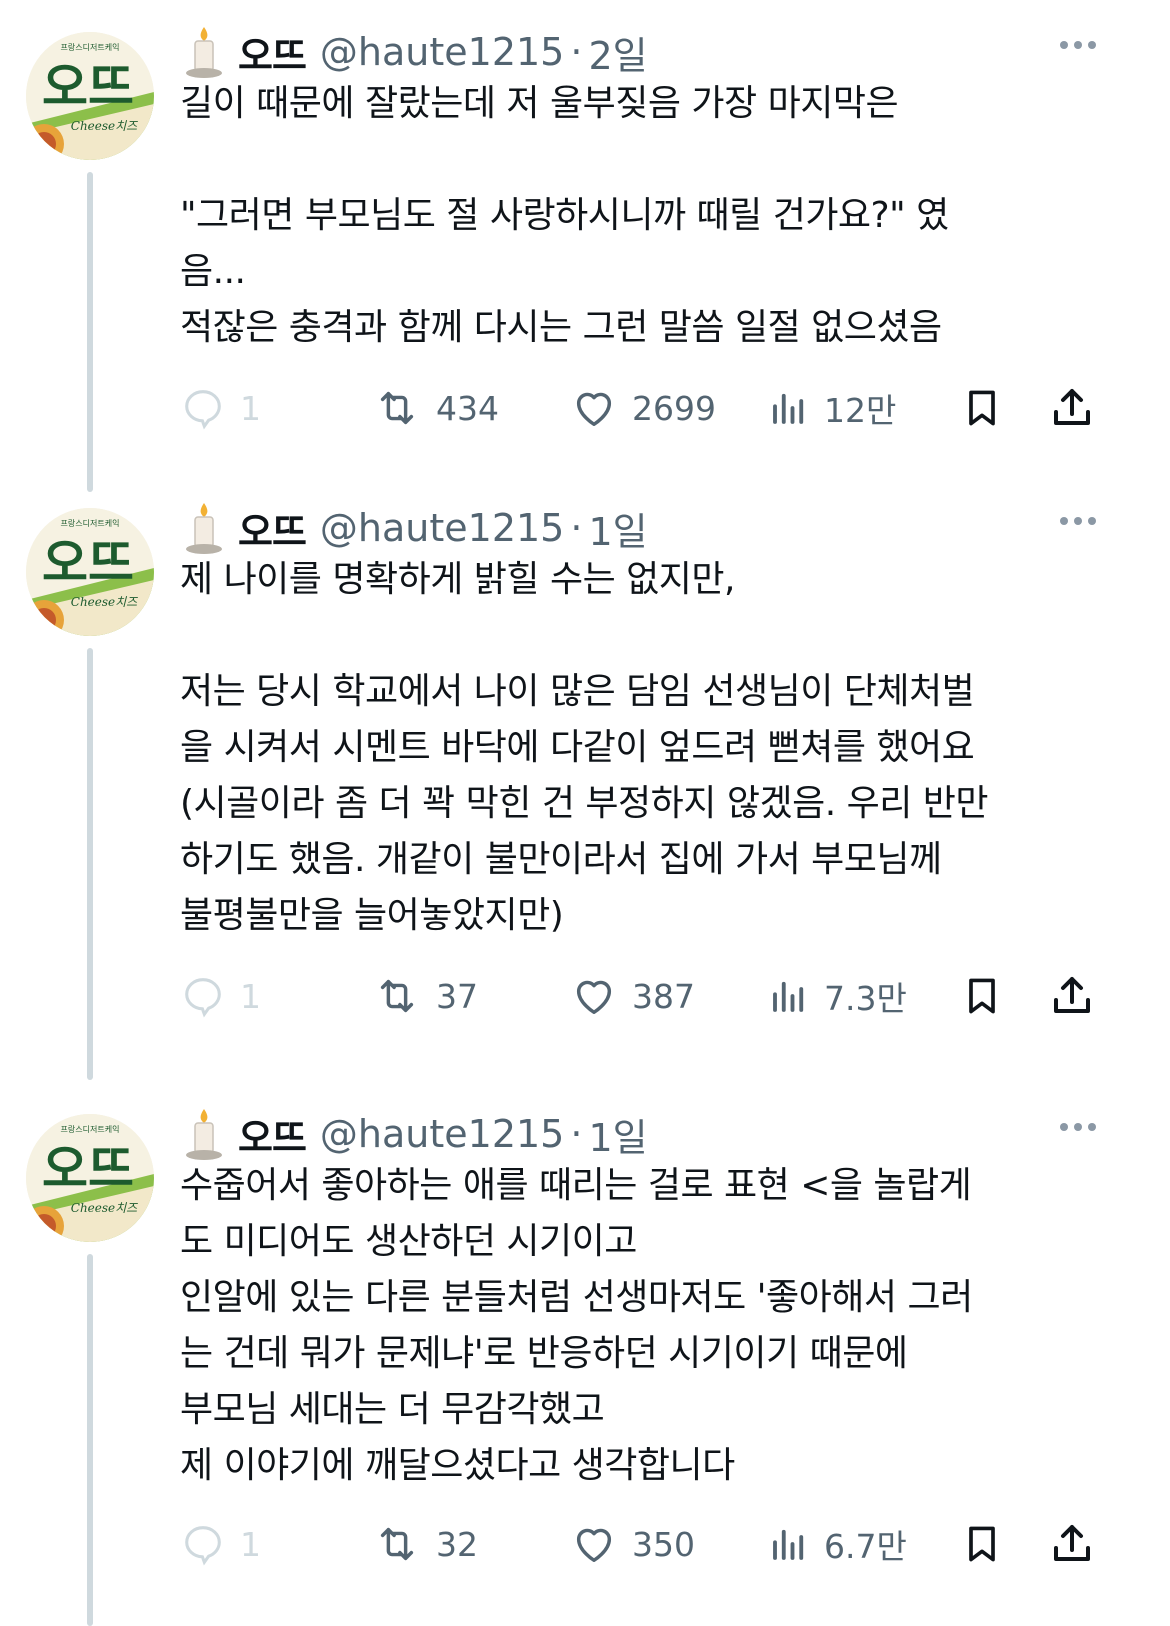 Image resolution: width=1170 pixels, height=1626 pixels. Describe the element at coordinates (457, 1544) in the screenshot. I see `retweet-count: 32` at that location.